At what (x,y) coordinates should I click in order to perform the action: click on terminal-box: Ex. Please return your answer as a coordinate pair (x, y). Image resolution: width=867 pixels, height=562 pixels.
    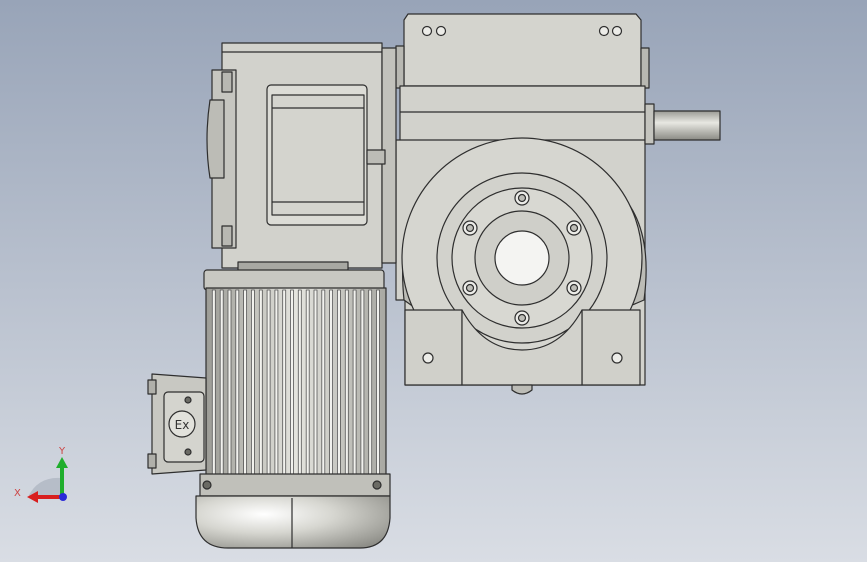
    Looking at the image, I should click on (177, 424).